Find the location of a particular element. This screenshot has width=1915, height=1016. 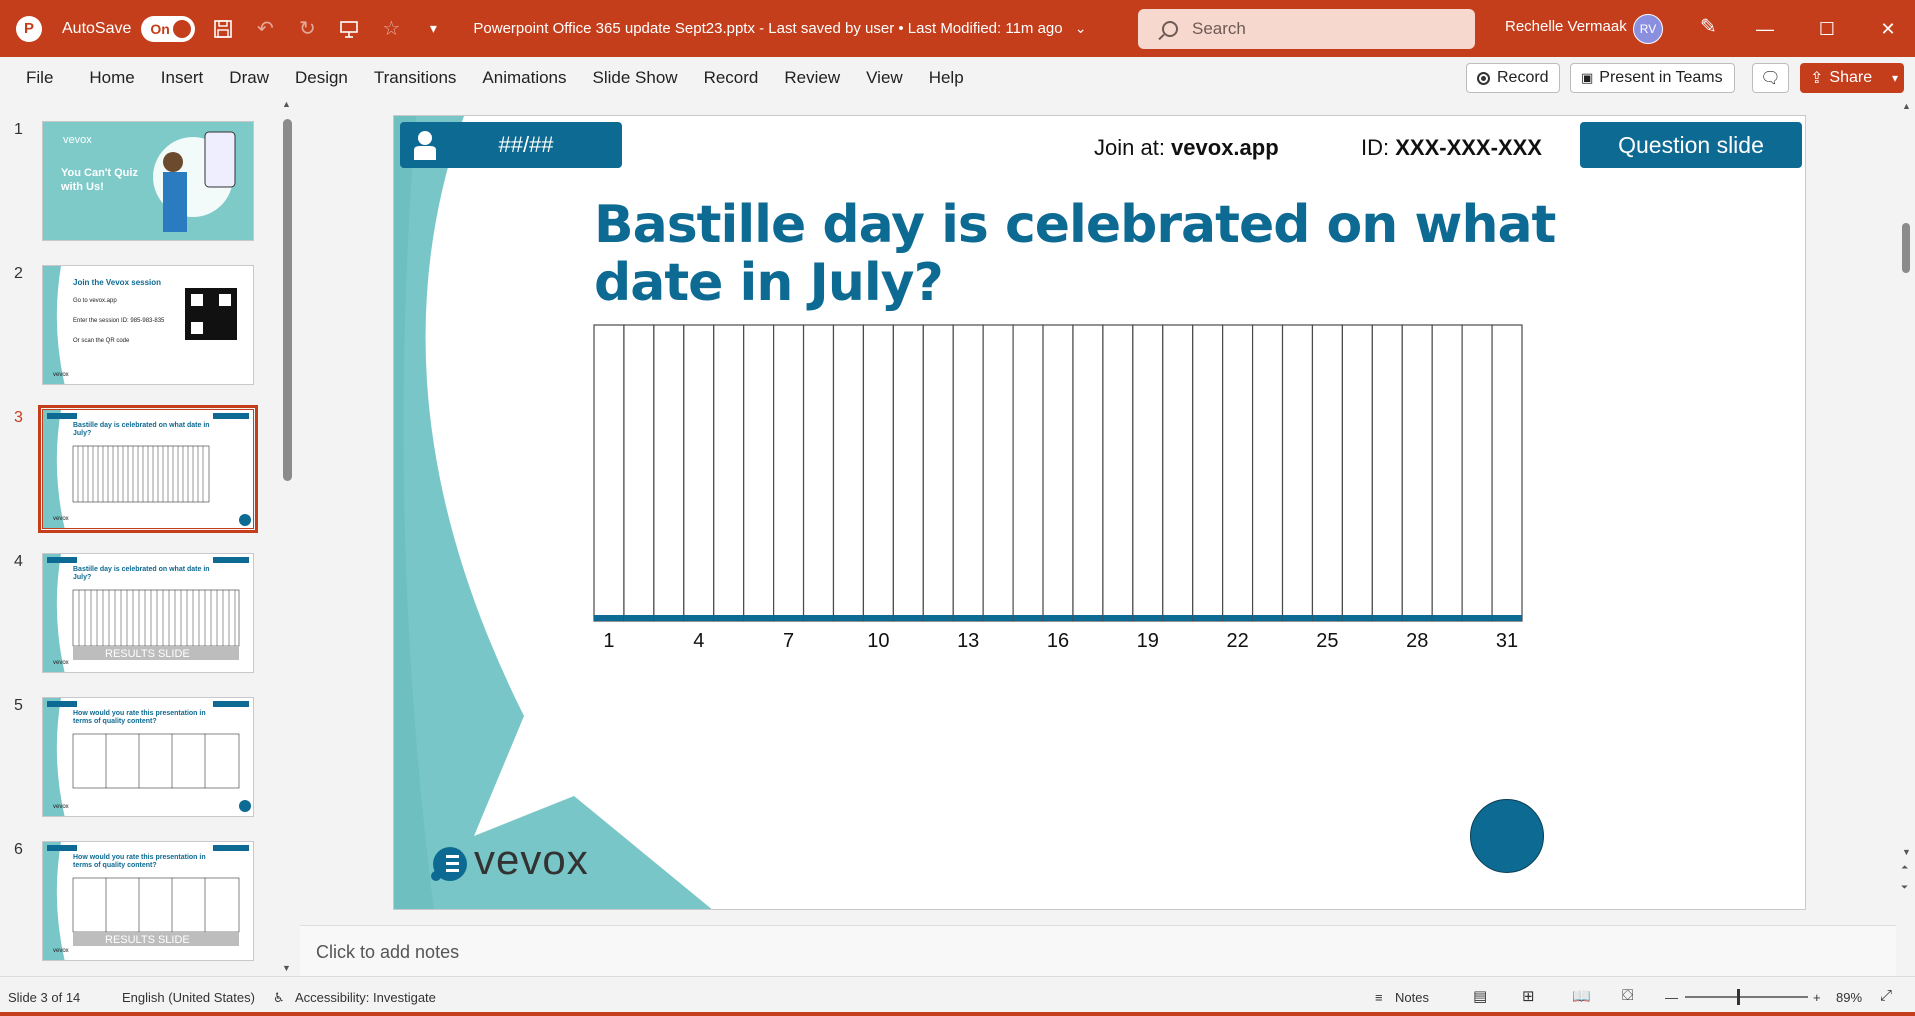

zoom-in-icon: + is located at coordinates (1817, 997).